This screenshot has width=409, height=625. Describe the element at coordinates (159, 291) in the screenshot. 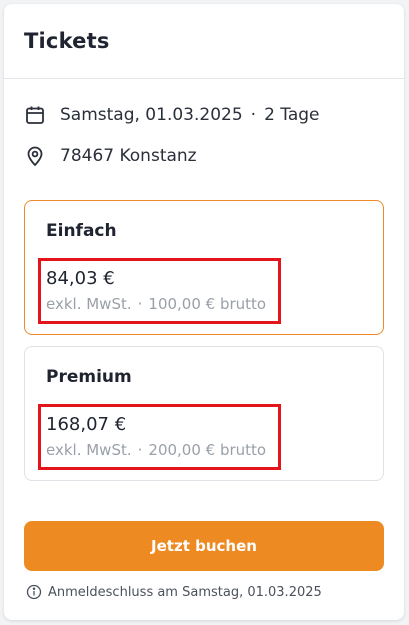

I see `price-highlight-box: 84,03 € exkl. MwSt. · 100,00 € brutto` at that location.